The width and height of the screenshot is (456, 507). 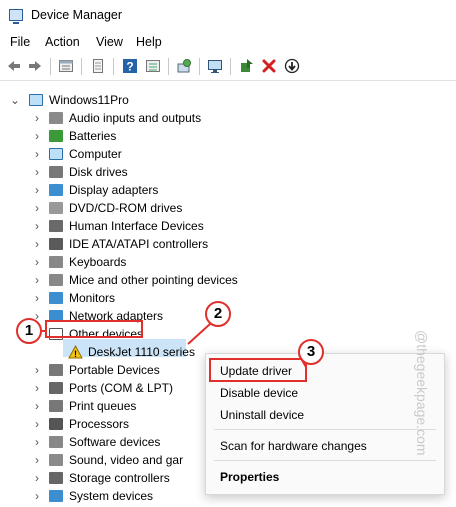 What do you see at coordinates (292, 66) in the screenshot?
I see `disable-icon` at bounding box center [292, 66].